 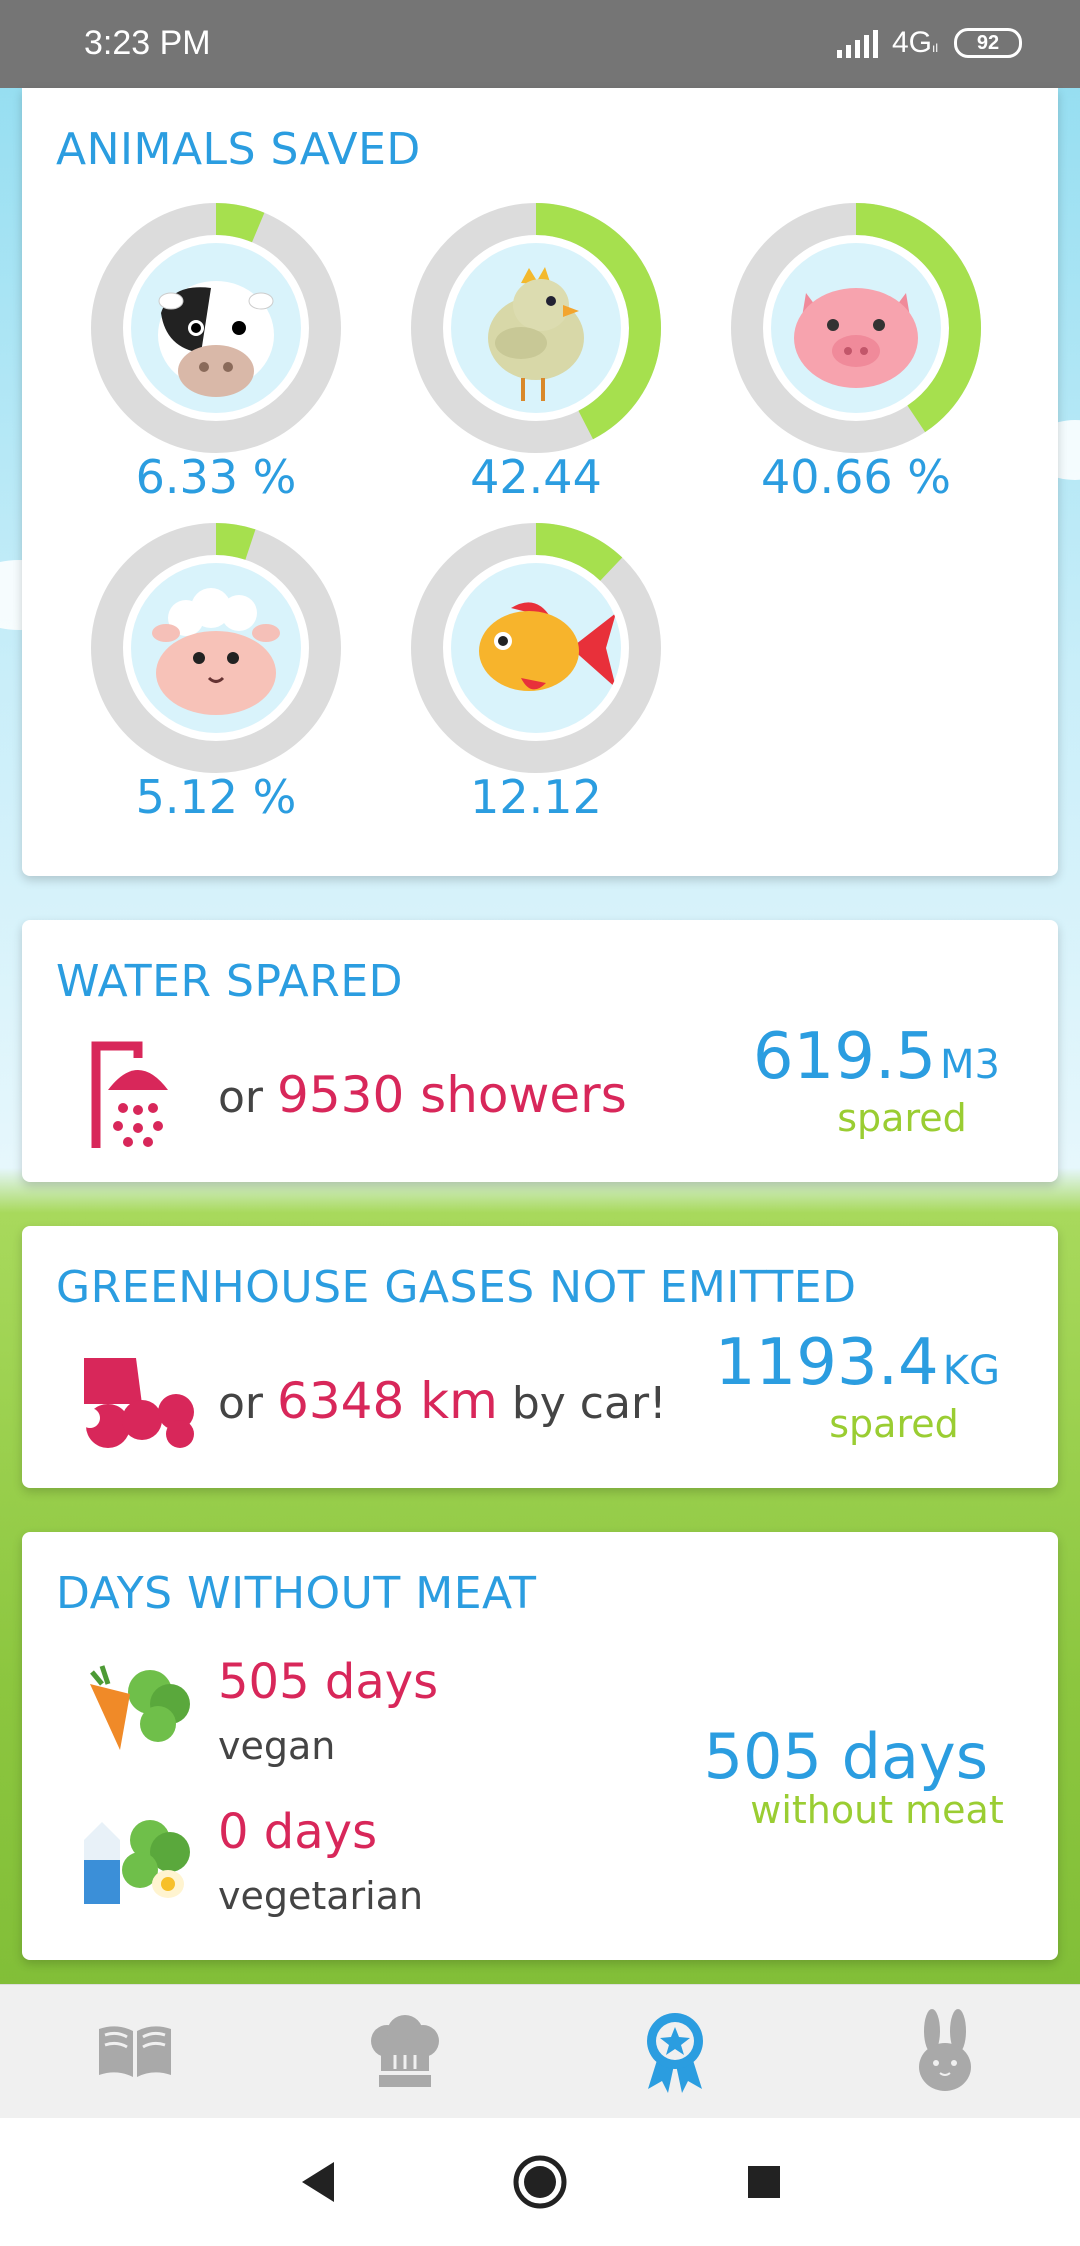 I want to click on gas-amount: 1193.4, so click(x=826, y=1363).